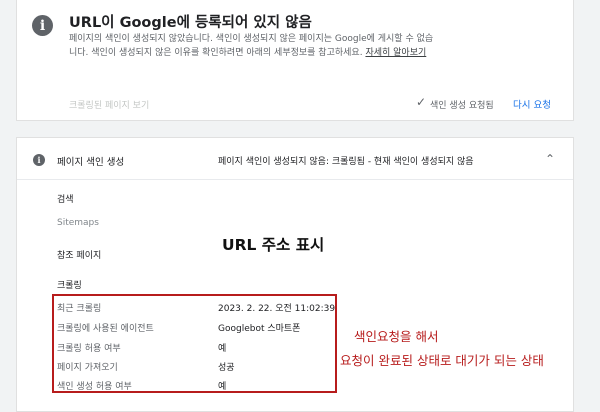 This screenshot has height=412, width=600. Describe the element at coordinates (91, 162) in the screenshot. I see `index-card-title: 페이지 색인 생성` at that location.